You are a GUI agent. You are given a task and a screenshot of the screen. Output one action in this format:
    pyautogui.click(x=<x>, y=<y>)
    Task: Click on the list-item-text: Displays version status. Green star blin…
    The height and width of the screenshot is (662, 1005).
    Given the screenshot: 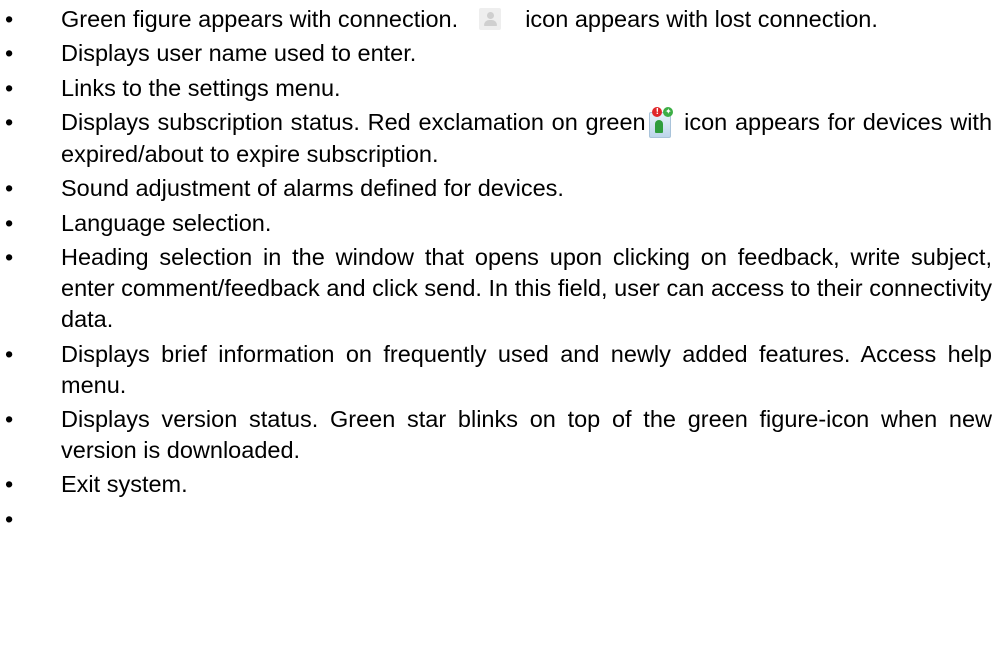 What is the action you would take?
    pyautogui.click(x=526, y=434)
    